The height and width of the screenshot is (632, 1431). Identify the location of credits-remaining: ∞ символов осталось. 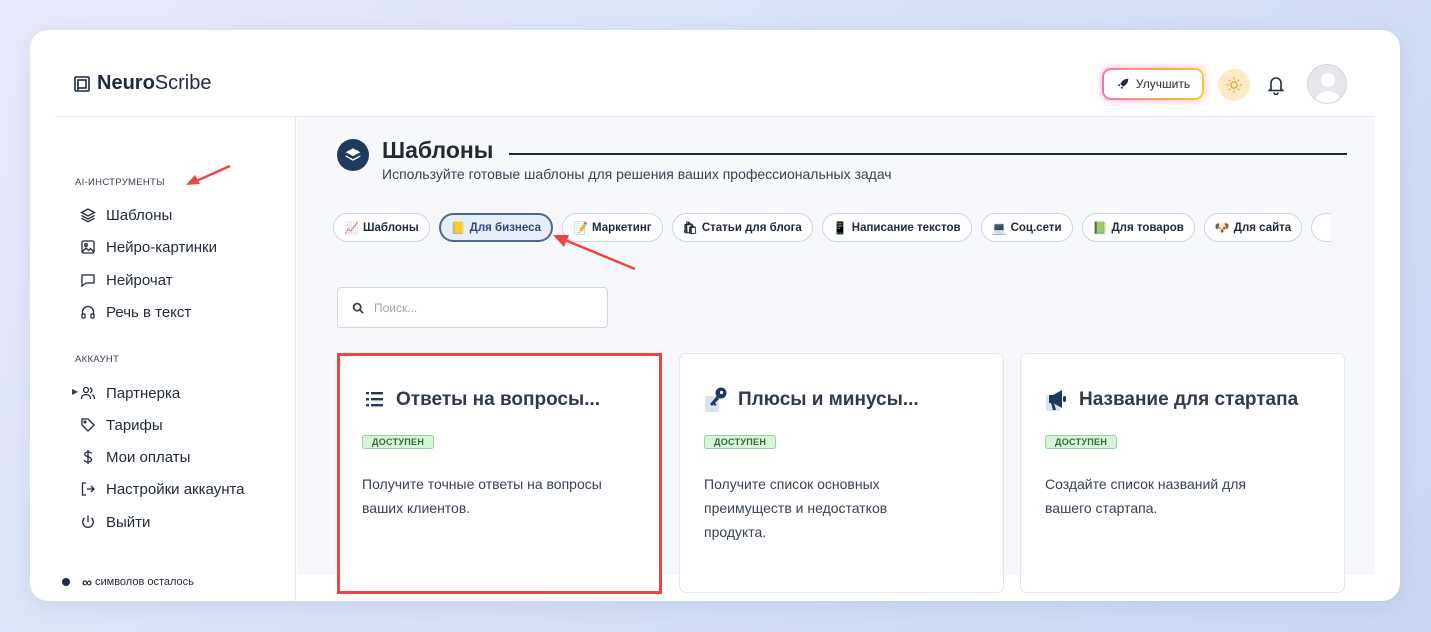
(128, 582).